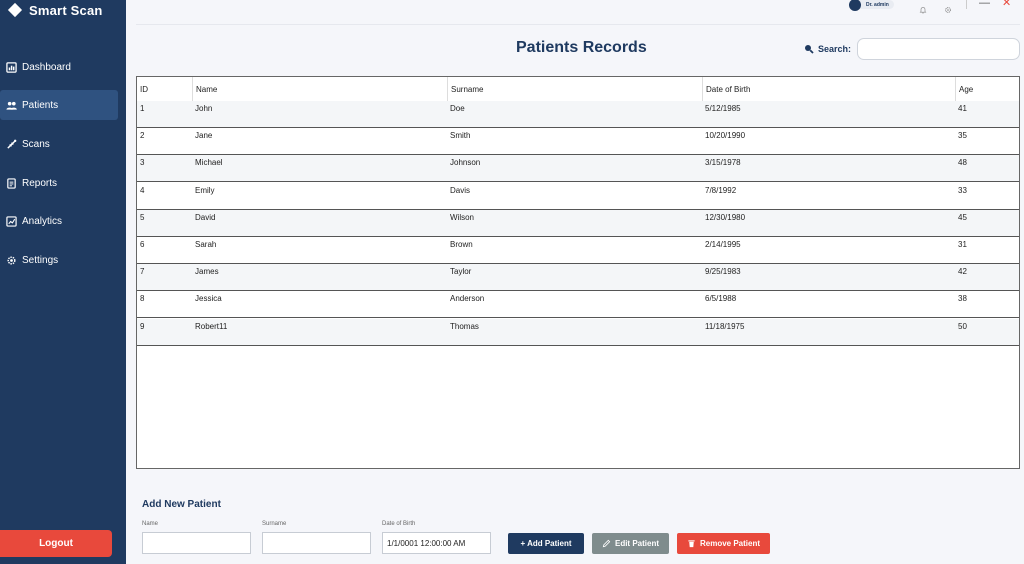  Describe the element at coordinates (40, 260) in the screenshot. I see `sidebar-item-label: Settings` at that location.